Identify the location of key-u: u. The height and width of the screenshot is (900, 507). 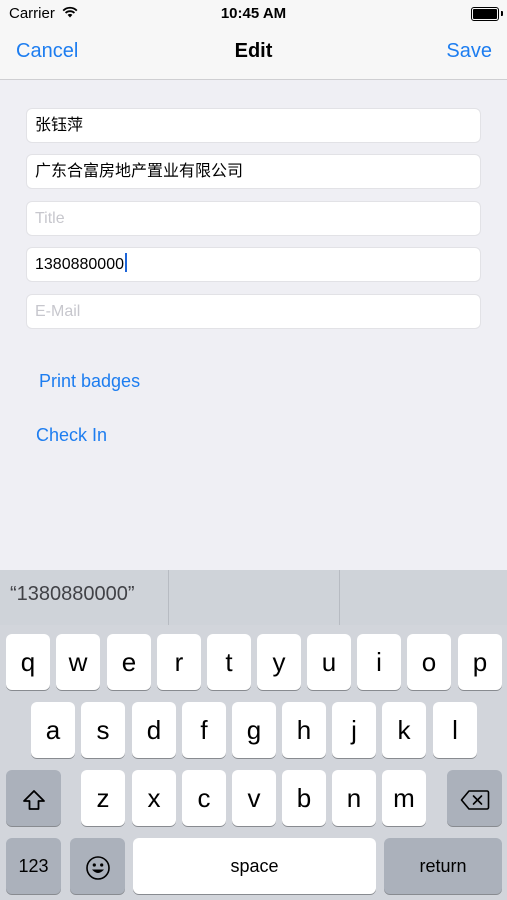
(329, 662).